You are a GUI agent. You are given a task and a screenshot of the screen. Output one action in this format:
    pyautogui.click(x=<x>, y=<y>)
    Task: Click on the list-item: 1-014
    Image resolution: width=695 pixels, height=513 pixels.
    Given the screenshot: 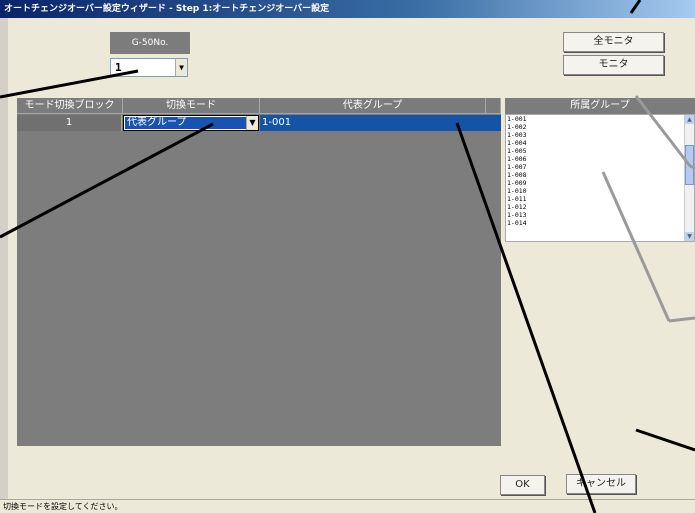 What is the action you would take?
    pyautogui.click(x=600, y=223)
    